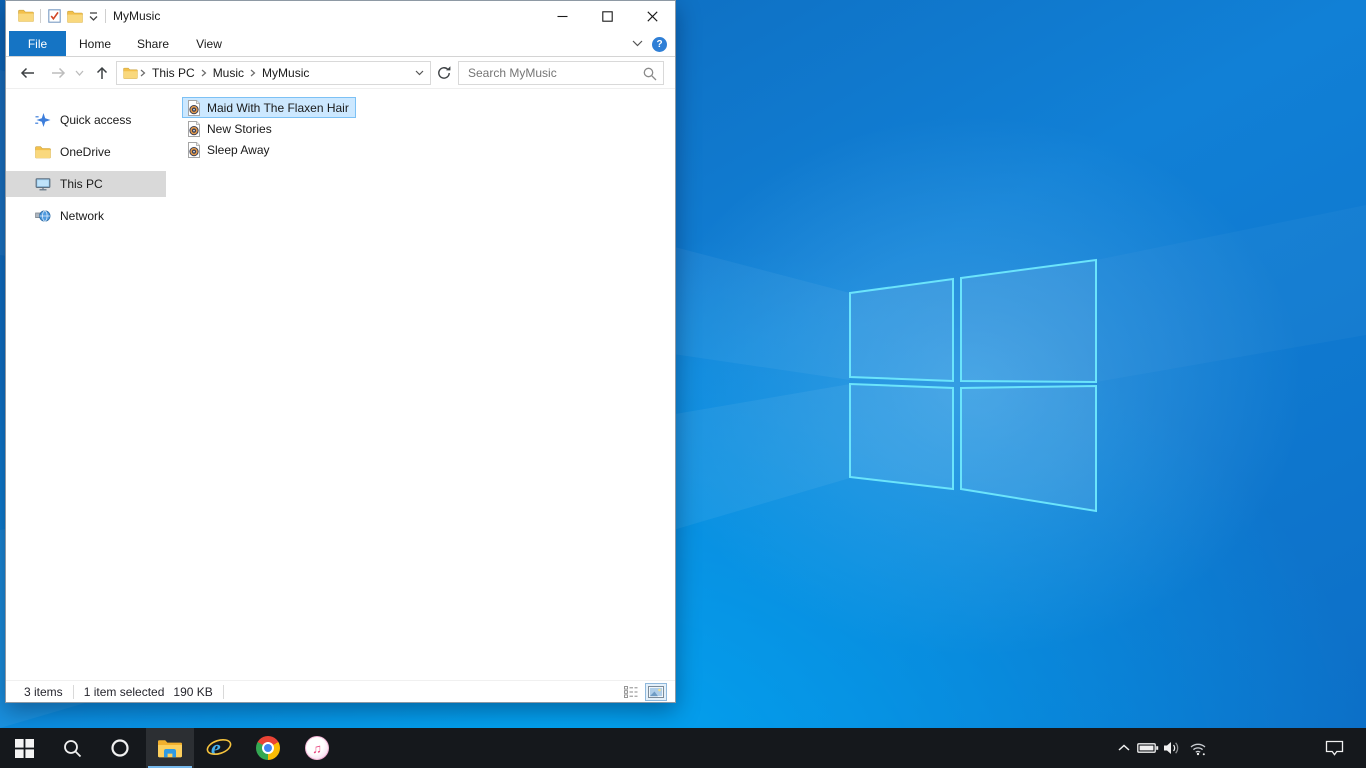 The width and height of the screenshot is (1366, 768). What do you see at coordinates (238, 149) in the screenshot?
I see `file-name: Sleep Away` at bounding box center [238, 149].